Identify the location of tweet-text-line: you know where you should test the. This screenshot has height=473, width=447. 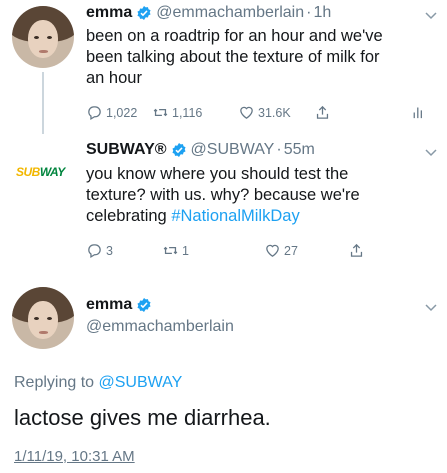
(217, 174).